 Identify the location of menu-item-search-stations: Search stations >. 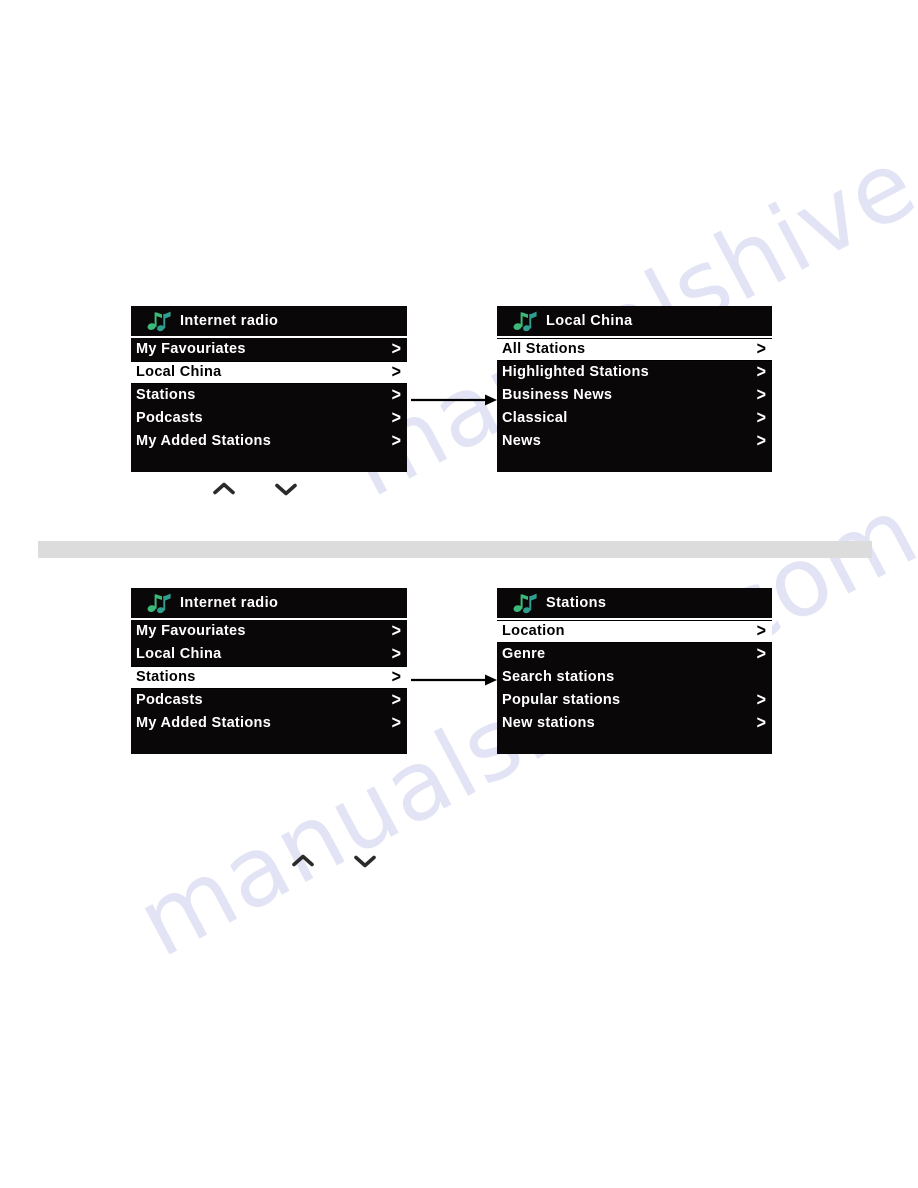
(634, 677).